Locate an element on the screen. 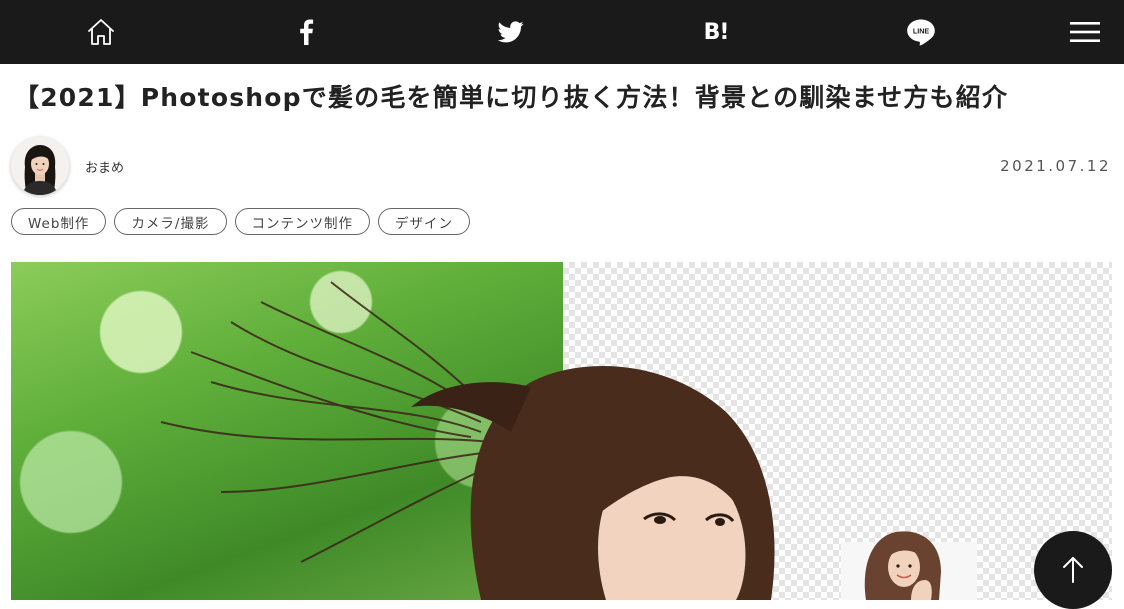 The height and width of the screenshot is (609, 1124). hatena-bookmark-button: B! is located at coordinates (716, 32).